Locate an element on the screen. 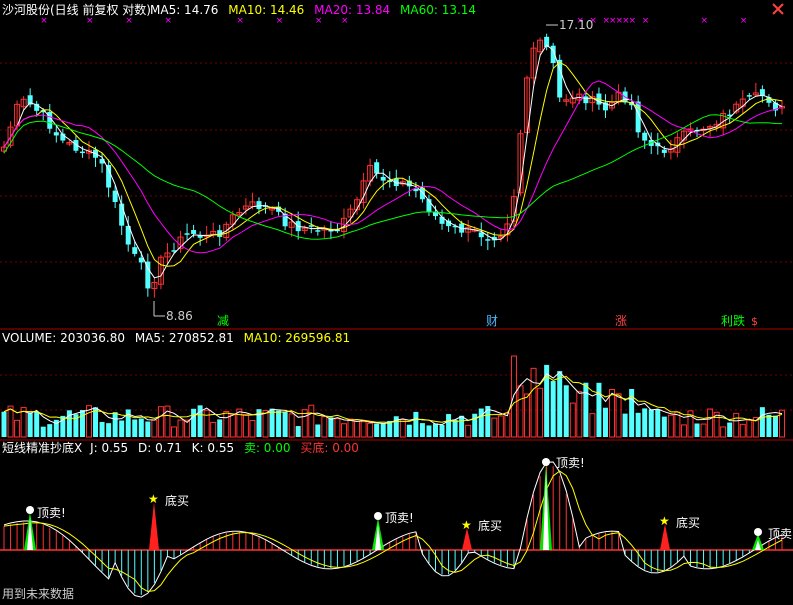 The width and height of the screenshot is (793, 605). signal-sell-2: 顶卖! is located at coordinates (399, 518).